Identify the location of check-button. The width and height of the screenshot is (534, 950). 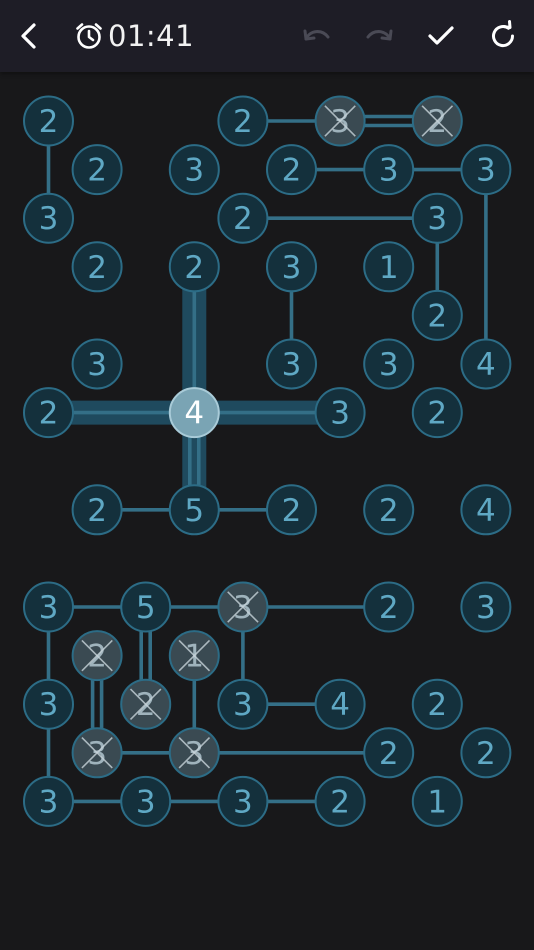
(441, 36).